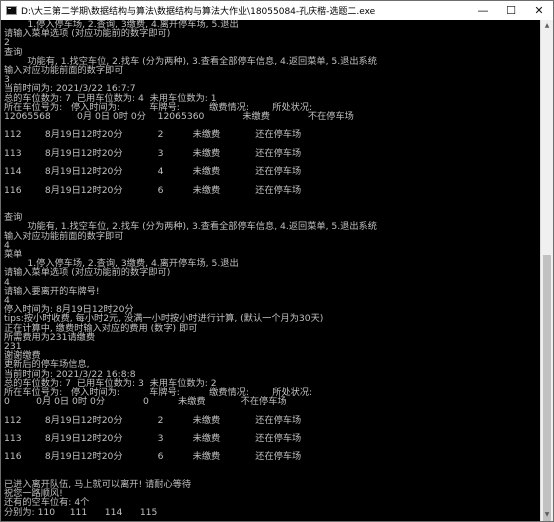  What do you see at coordinates (483, 10) in the screenshot?
I see `minimize-button: —` at bounding box center [483, 10].